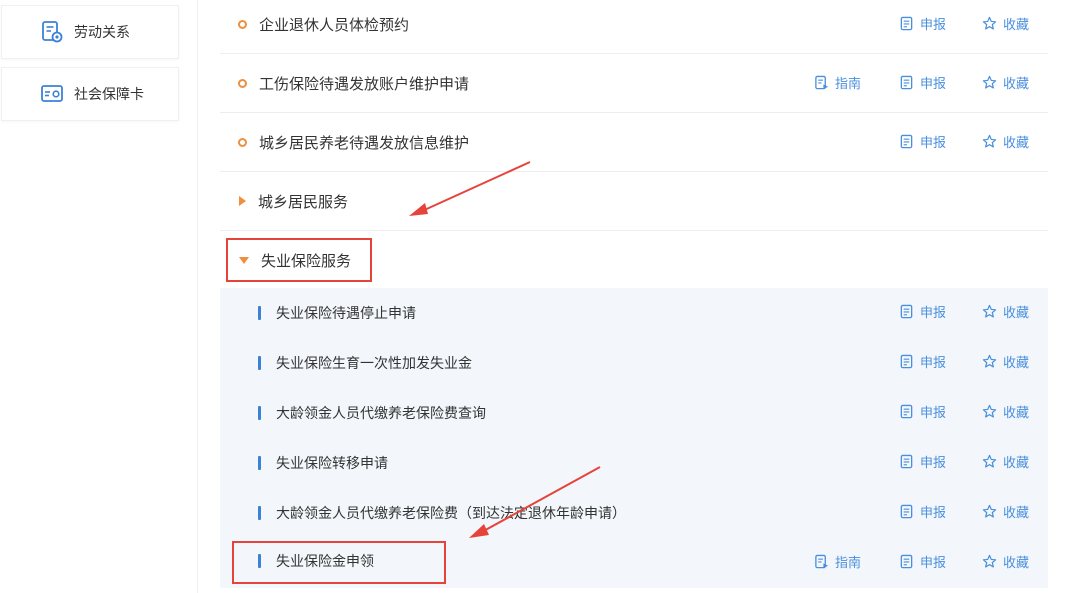 This screenshot has width=1080, height=593. What do you see at coordinates (109, 95) in the screenshot?
I see `sidebar-item-label: 社会保障卡` at bounding box center [109, 95].